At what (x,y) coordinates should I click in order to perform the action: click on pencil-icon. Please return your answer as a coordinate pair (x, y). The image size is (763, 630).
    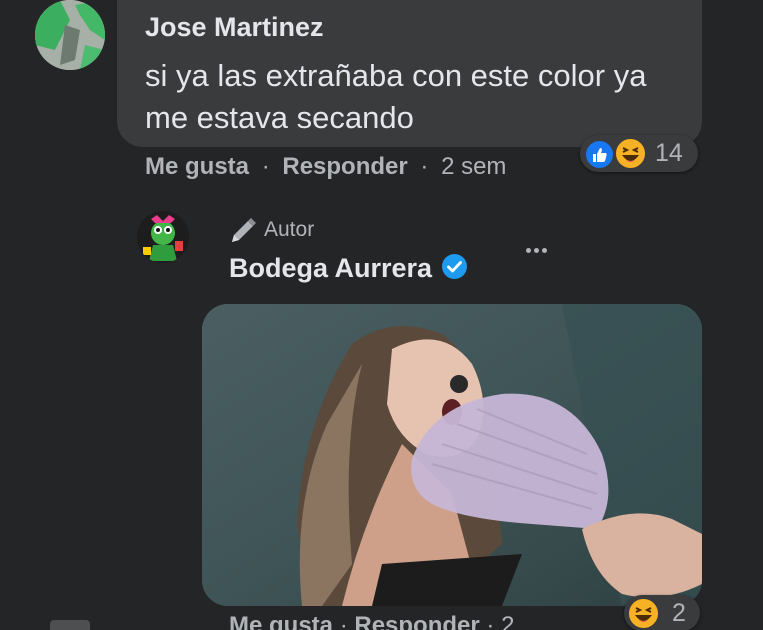
    Looking at the image, I should click on (243, 231).